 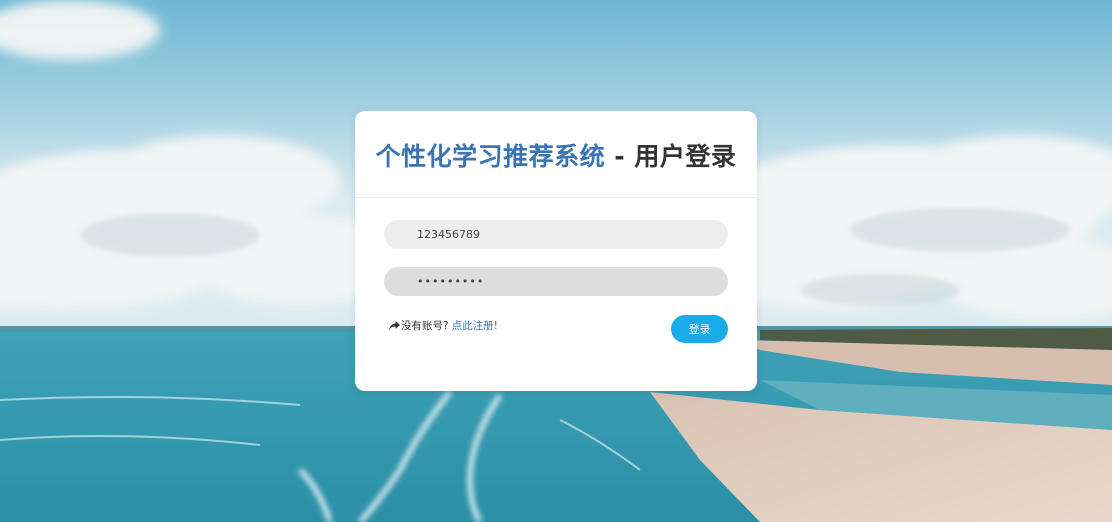 What do you see at coordinates (475, 325) in the screenshot?
I see `register-link: 点此注册!` at bounding box center [475, 325].